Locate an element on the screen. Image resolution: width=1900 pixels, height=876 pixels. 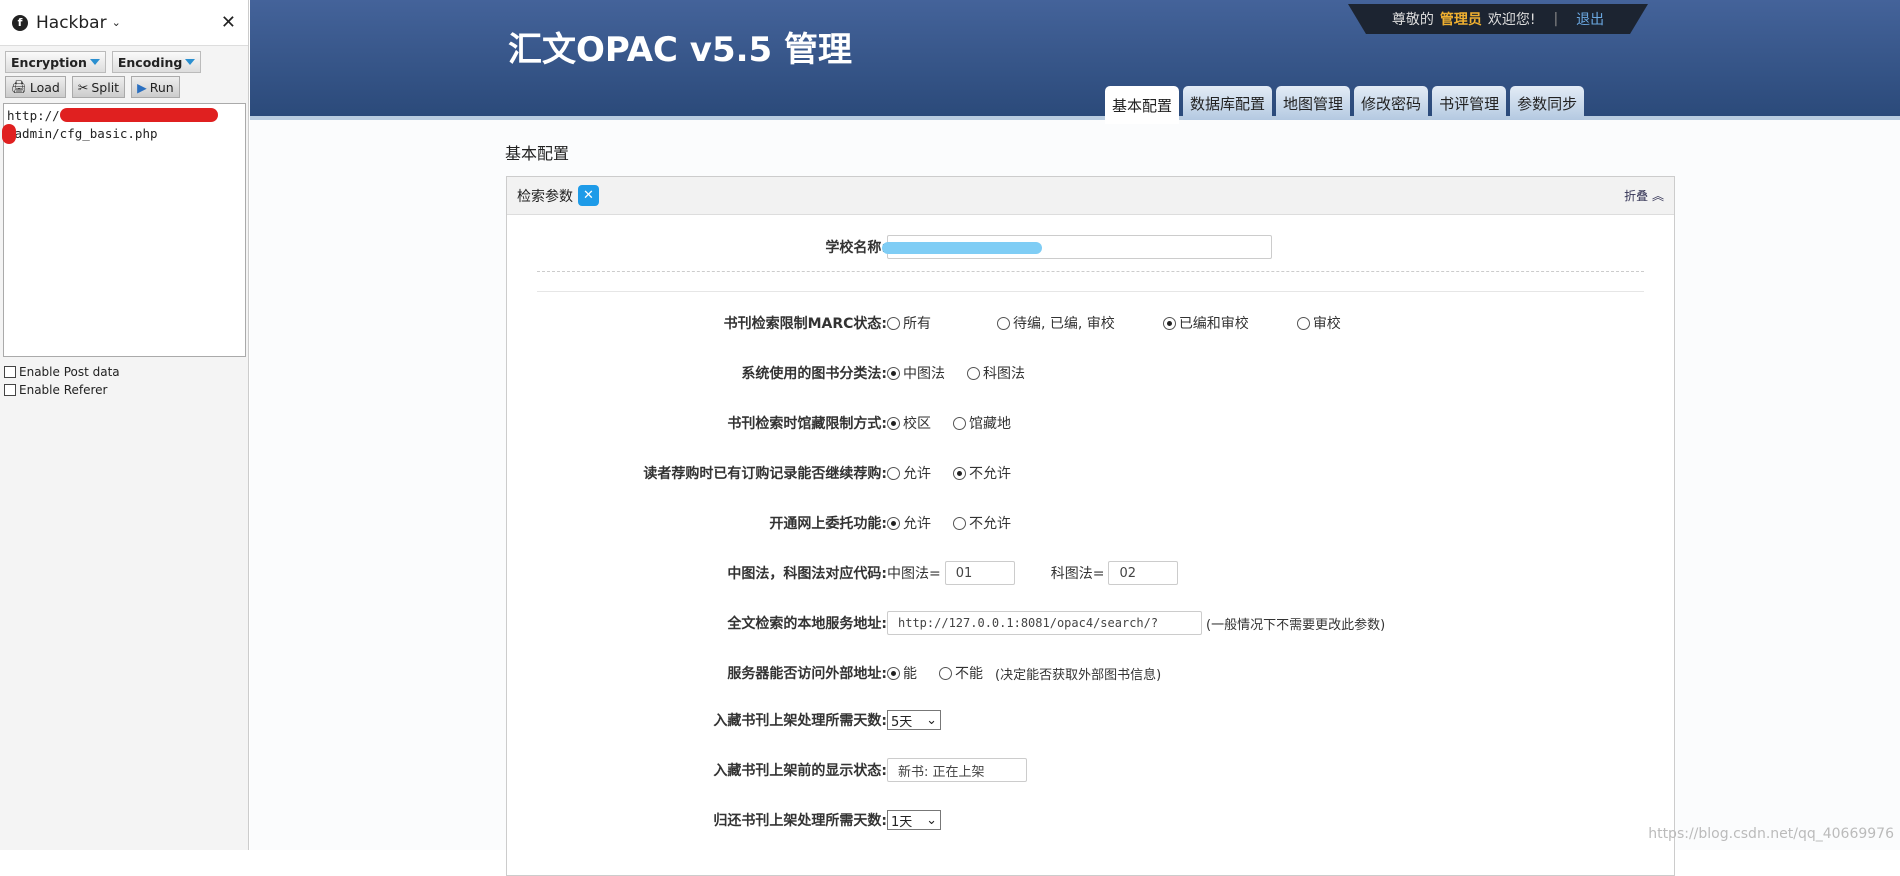
tab-4: 书评管理 is located at coordinates (1469, 103).